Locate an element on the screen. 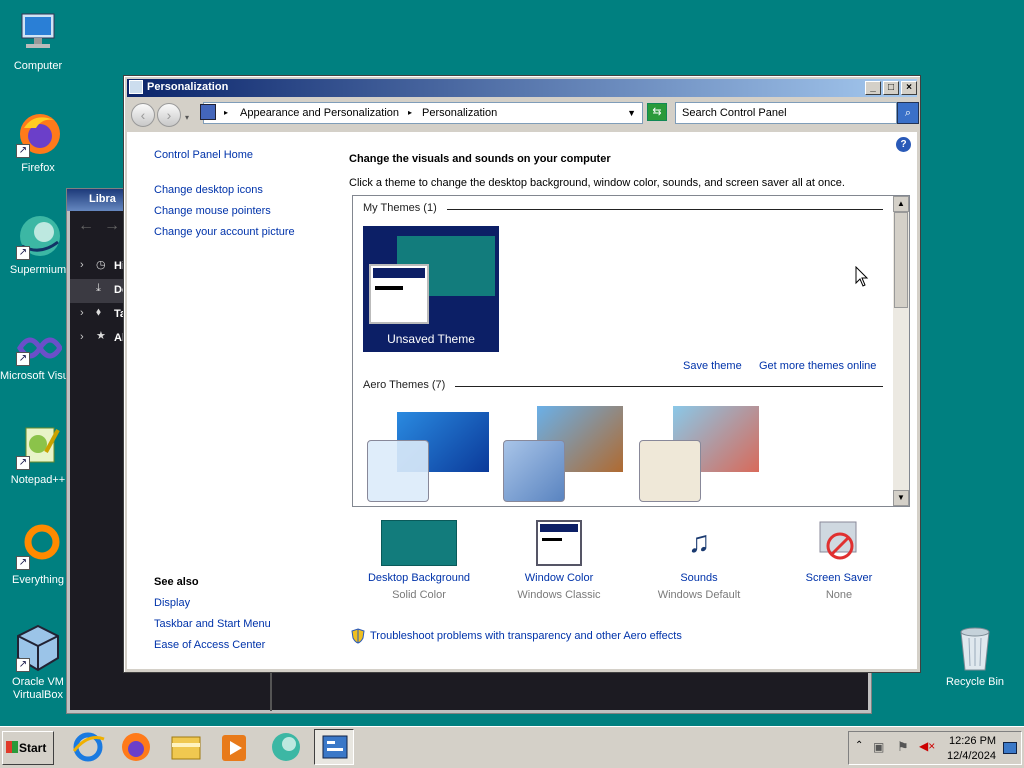 Image resolution: width=1024 pixels, height=768 pixels. back-button: ‹ is located at coordinates (143, 115).